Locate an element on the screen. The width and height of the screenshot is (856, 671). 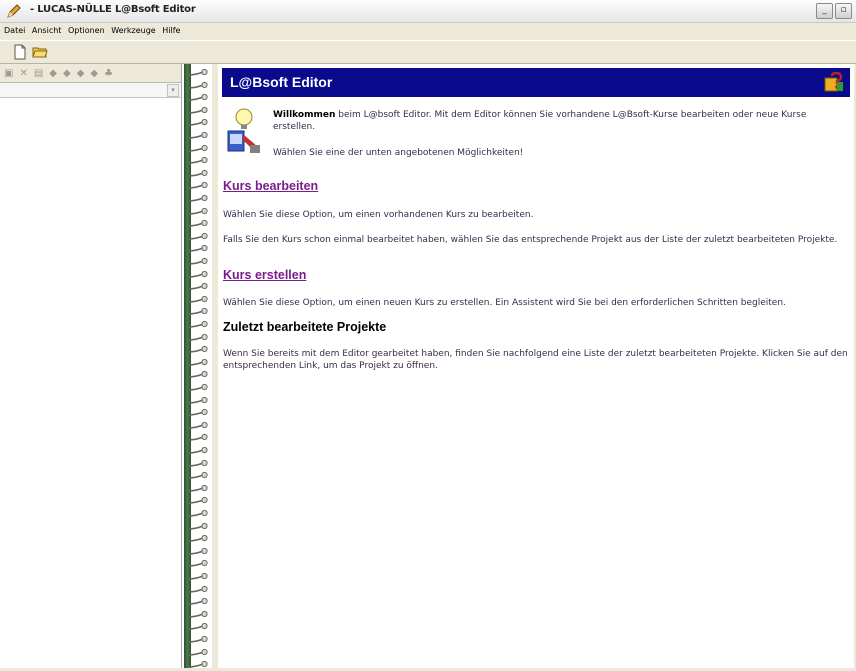
editor-header: L@Bsoft Editor is located at coordinates (536, 82).